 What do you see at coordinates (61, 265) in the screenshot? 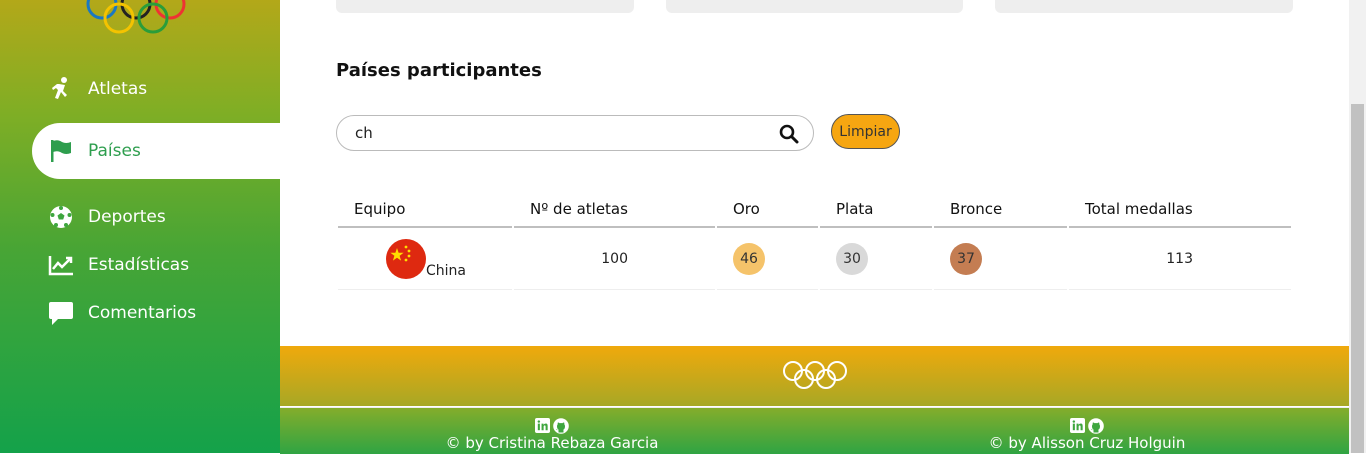
I see `line-chart-icon` at bounding box center [61, 265].